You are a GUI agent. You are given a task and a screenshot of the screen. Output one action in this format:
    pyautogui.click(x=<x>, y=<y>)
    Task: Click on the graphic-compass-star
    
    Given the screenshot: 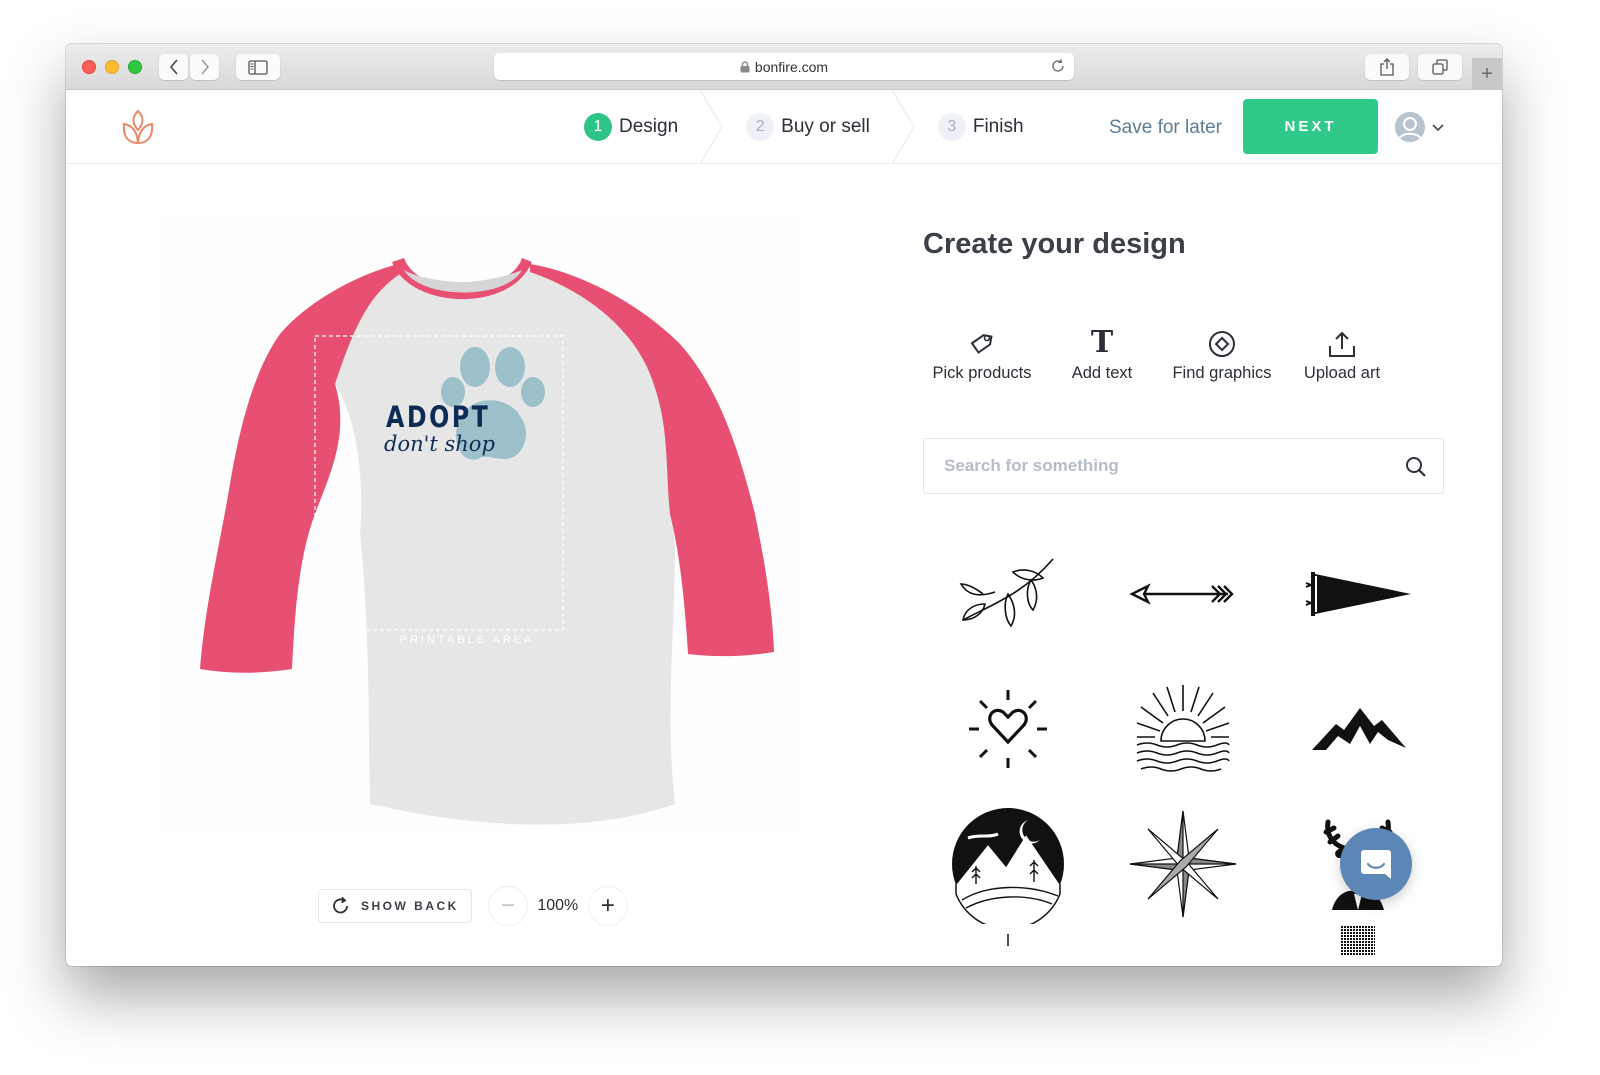 What is the action you would take?
    pyautogui.click(x=1183, y=864)
    